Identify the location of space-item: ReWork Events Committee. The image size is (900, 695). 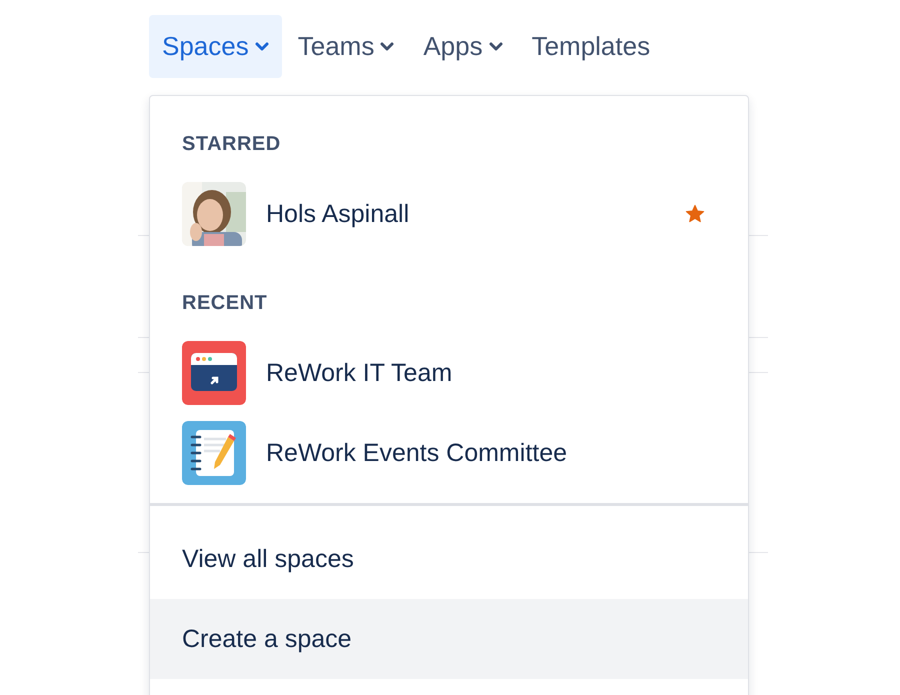
(449, 453).